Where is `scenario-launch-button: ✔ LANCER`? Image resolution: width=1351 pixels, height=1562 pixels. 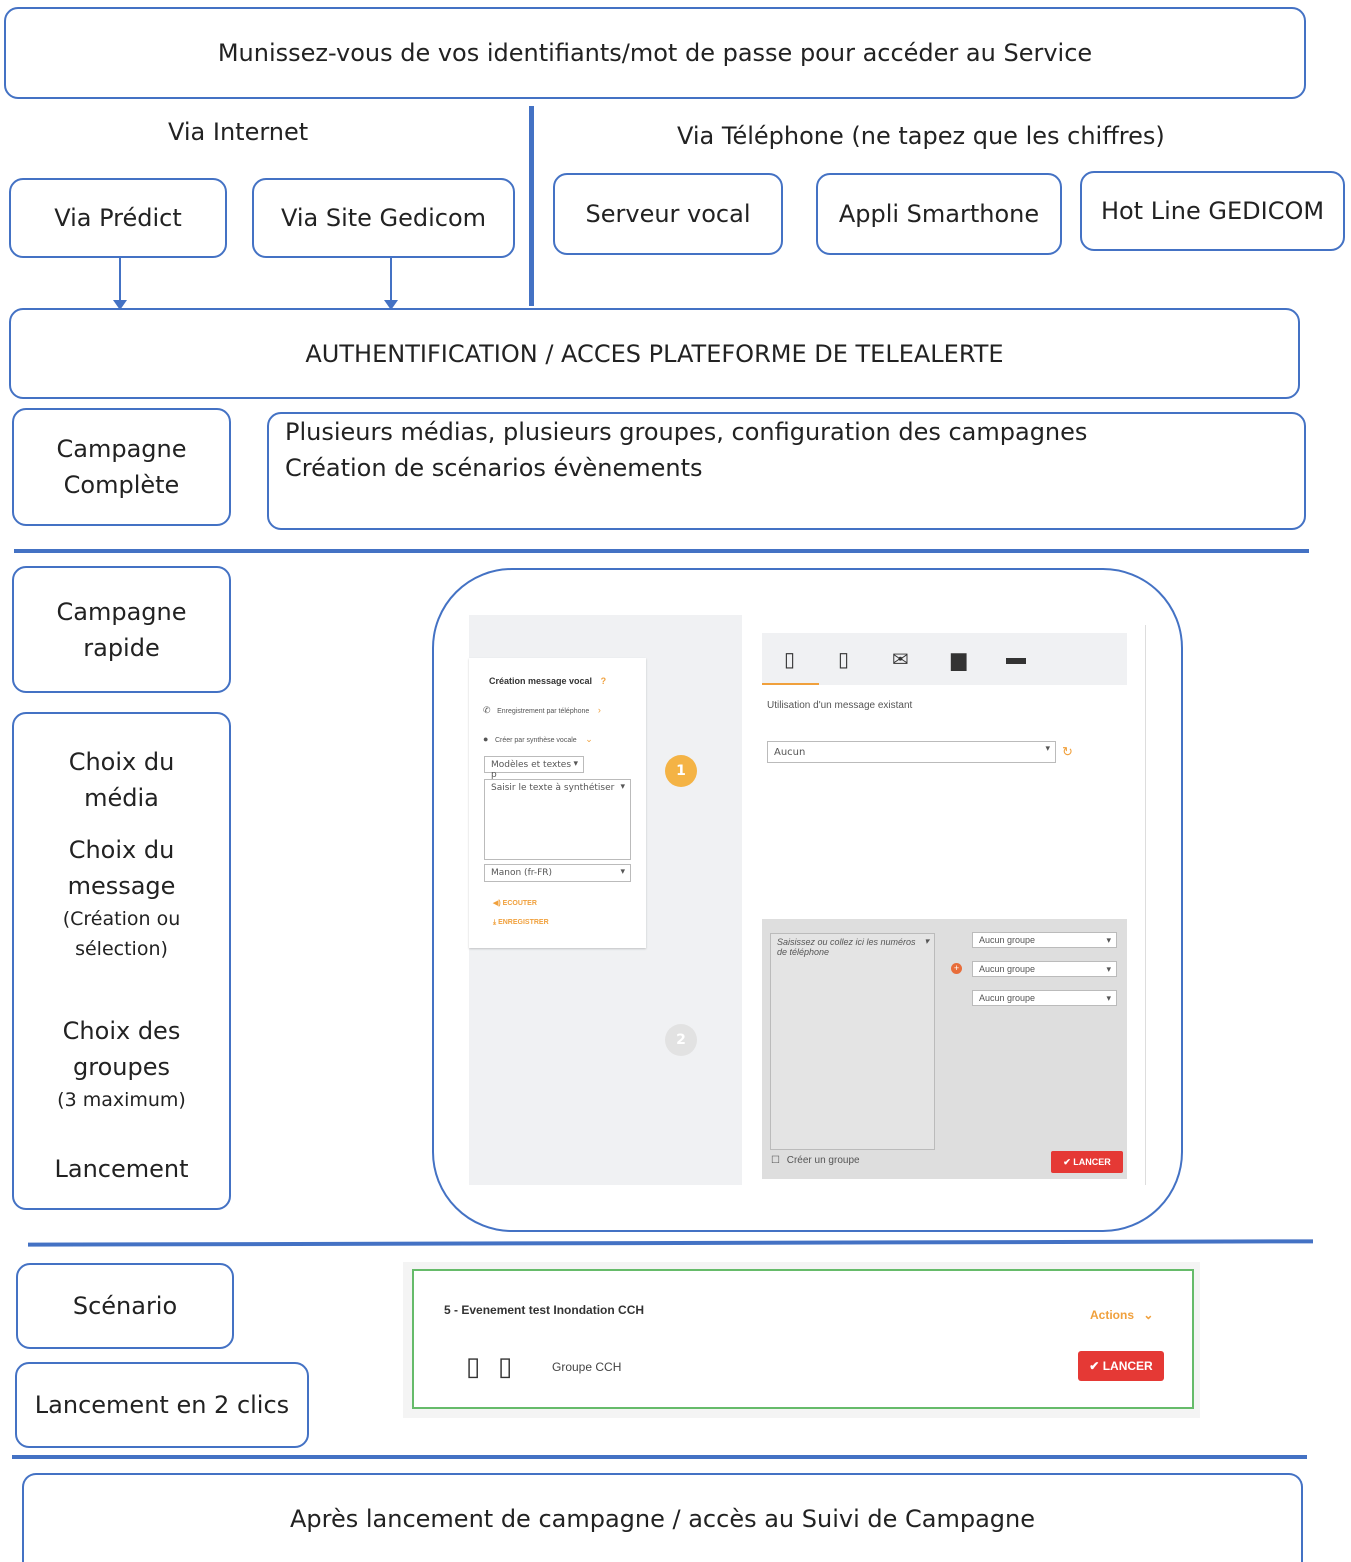
scenario-launch-button: ✔ LANCER is located at coordinates (1121, 1366).